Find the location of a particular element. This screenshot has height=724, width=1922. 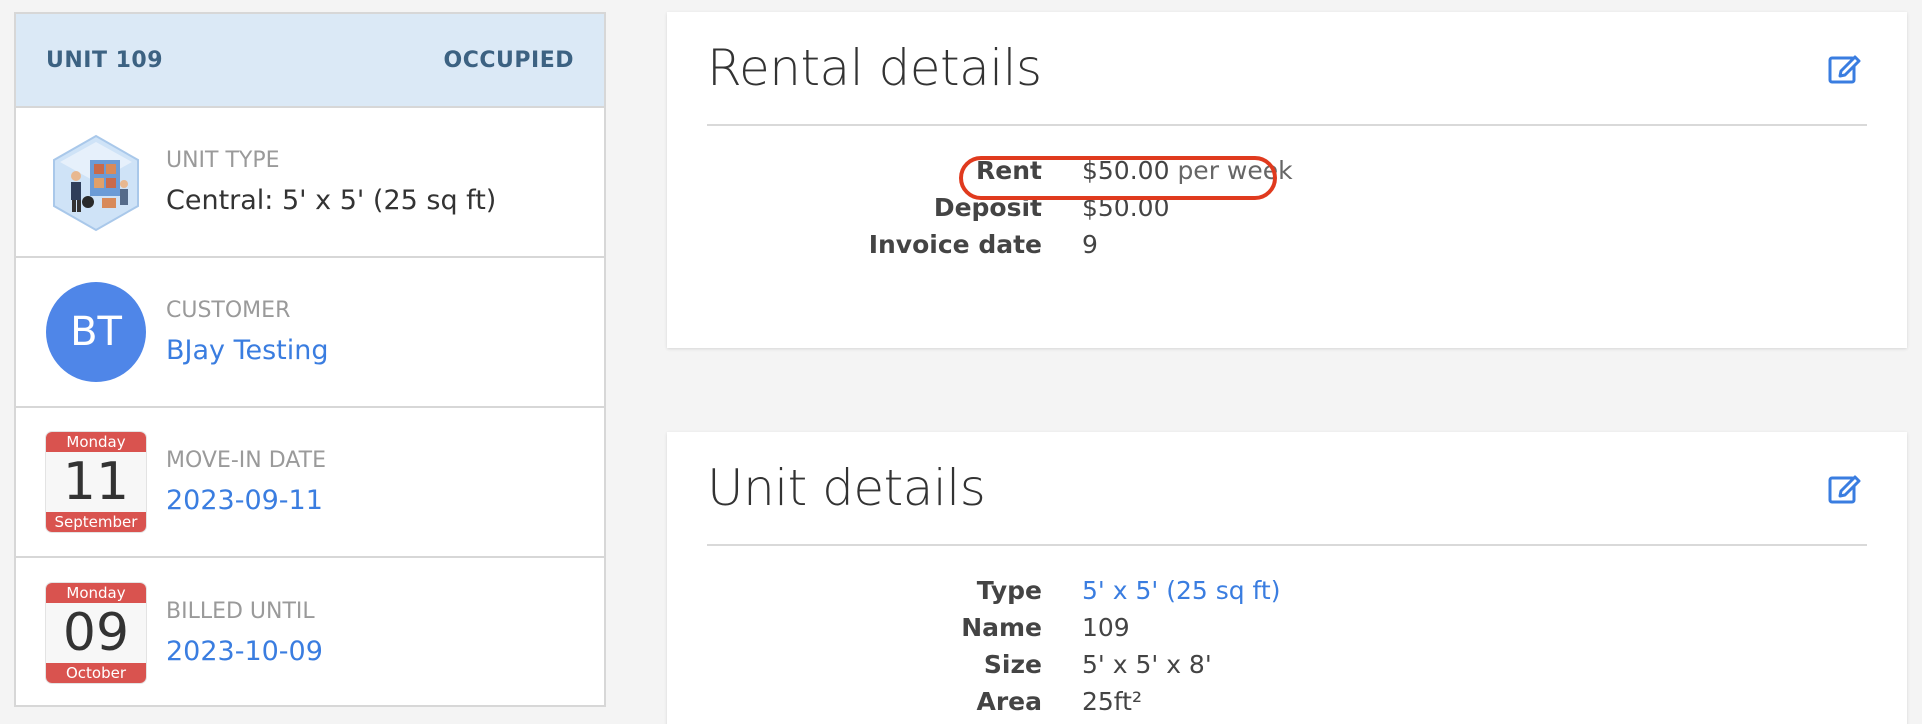

calendar-icon: Monday 11 September is located at coordinates (96, 482).